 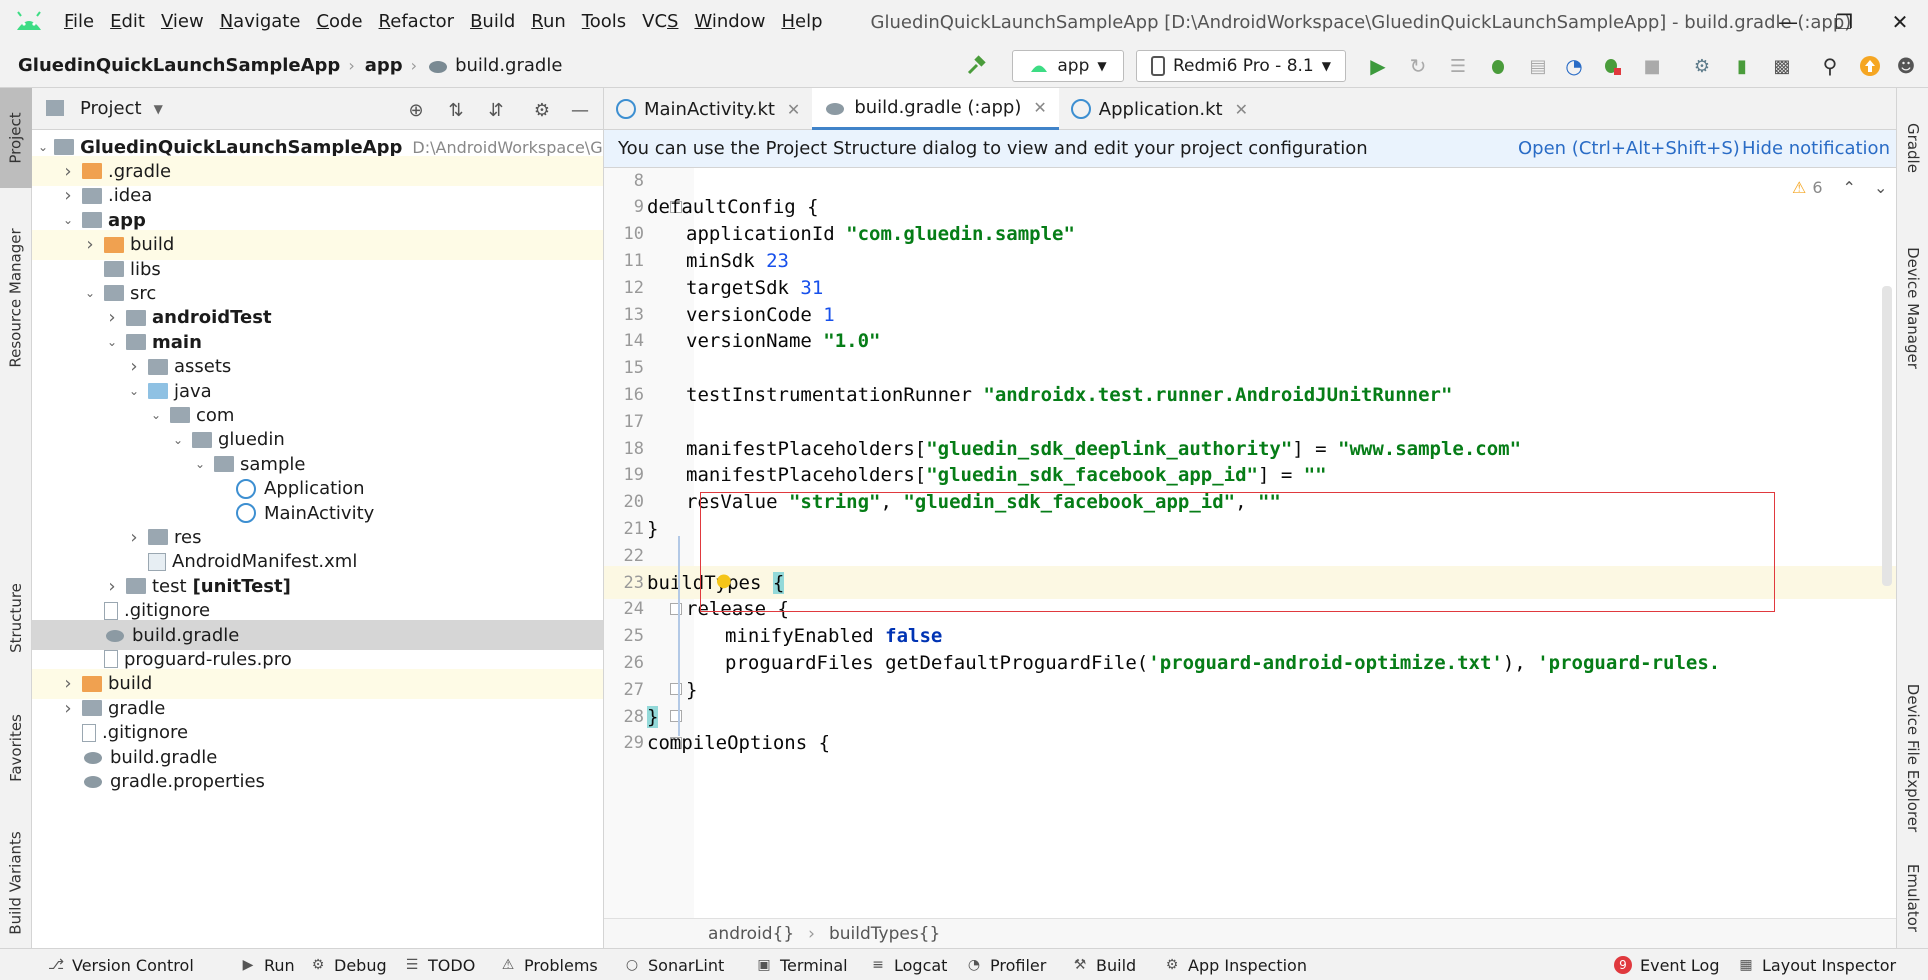 What do you see at coordinates (1006, 964) in the screenshot?
I see `status-profiler: ◔ Profiler` at bounding box center [1006, 964].